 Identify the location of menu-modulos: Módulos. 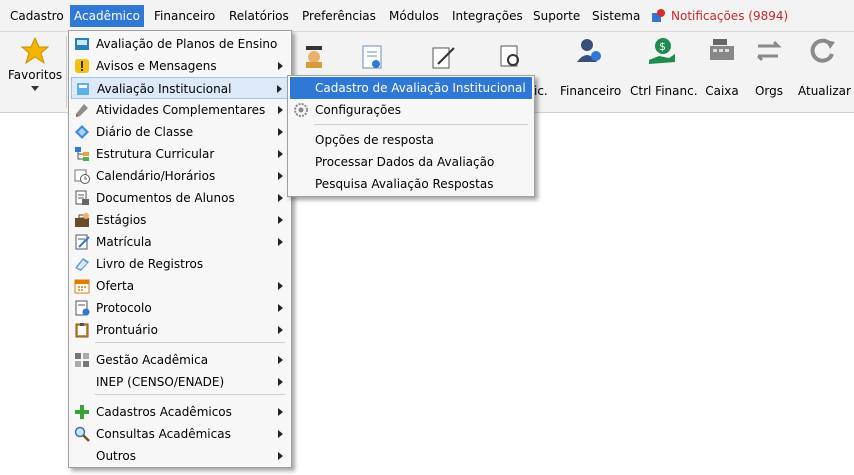
(414, 16).